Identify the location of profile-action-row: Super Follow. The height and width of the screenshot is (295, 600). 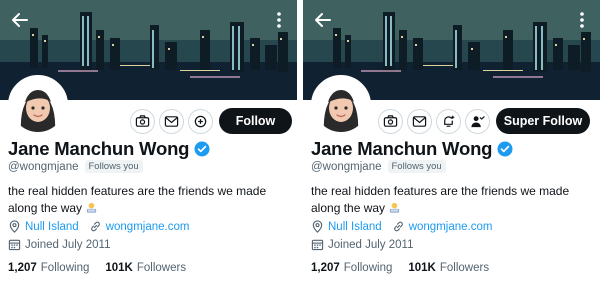
(484, 121).